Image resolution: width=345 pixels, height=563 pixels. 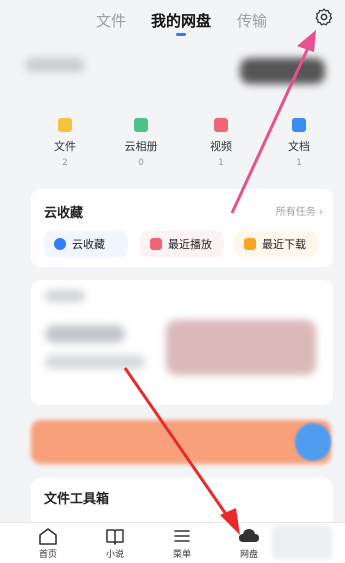 I want to click on pink-arrow, so click(x=270, y=130).